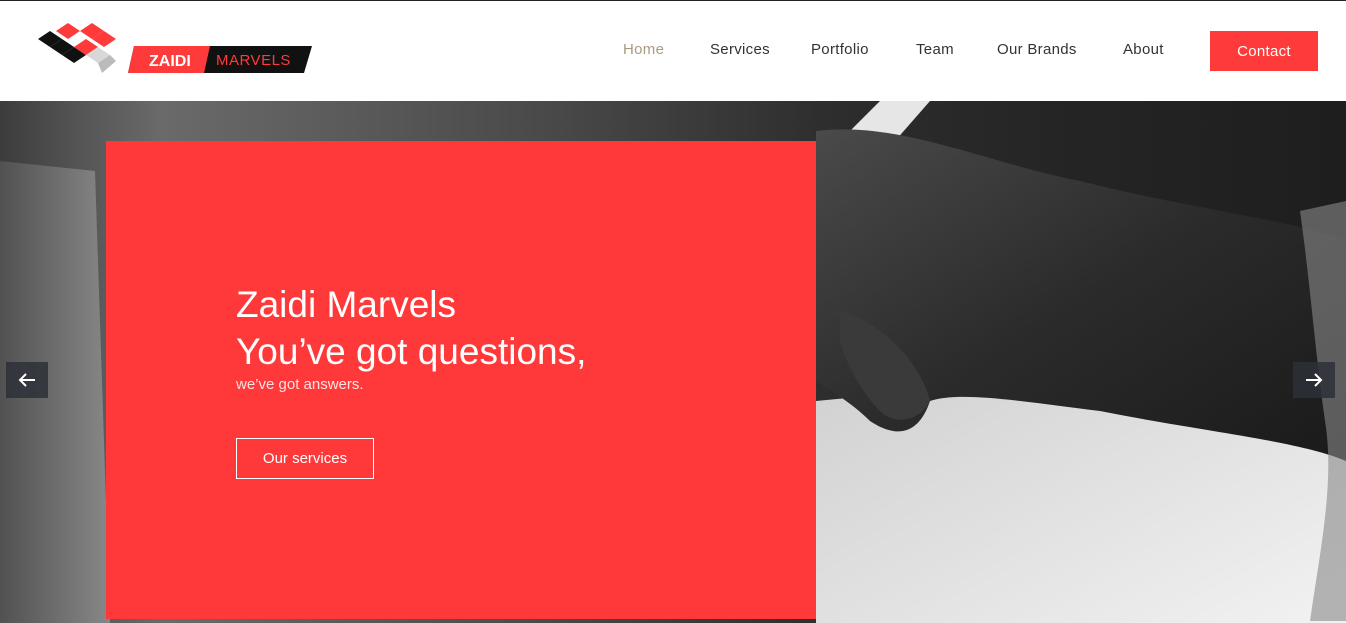  What do you see at coordinates (346, 304) in the screenshot?
I see `hero-title-line1: Zaidi Marvels` at bounding box center [346, 304].